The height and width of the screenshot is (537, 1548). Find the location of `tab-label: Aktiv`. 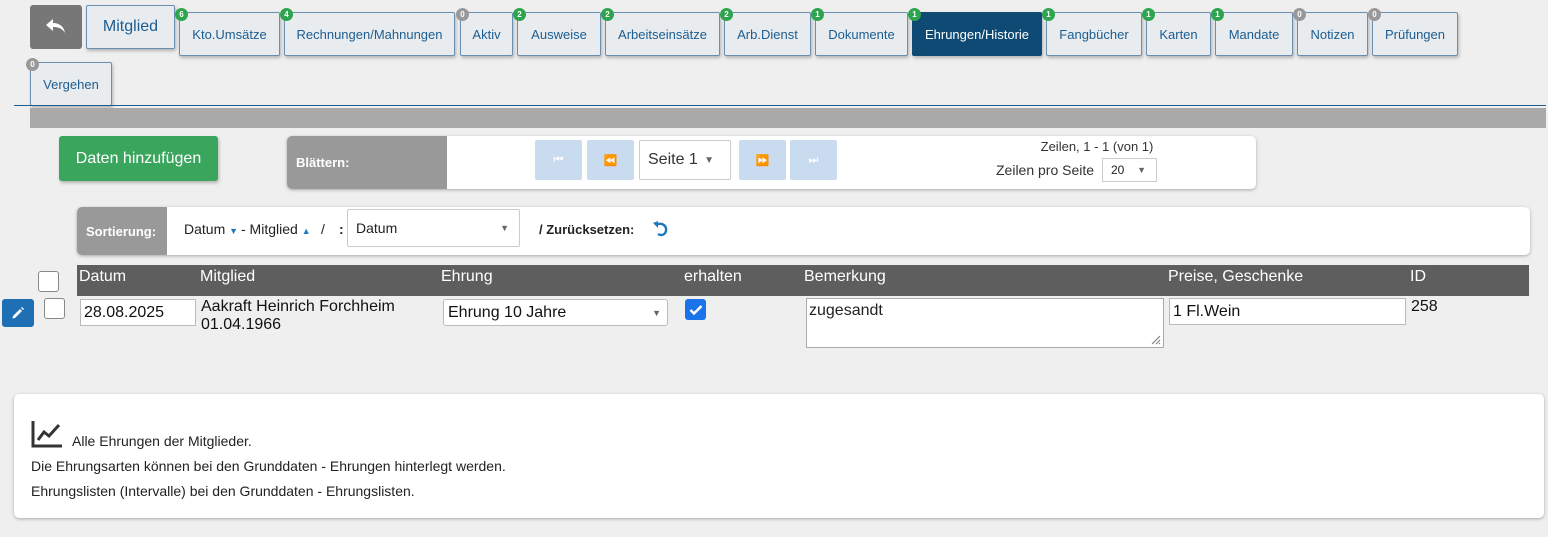

tab-label: Aktiv is located at coordinates (486, 34).